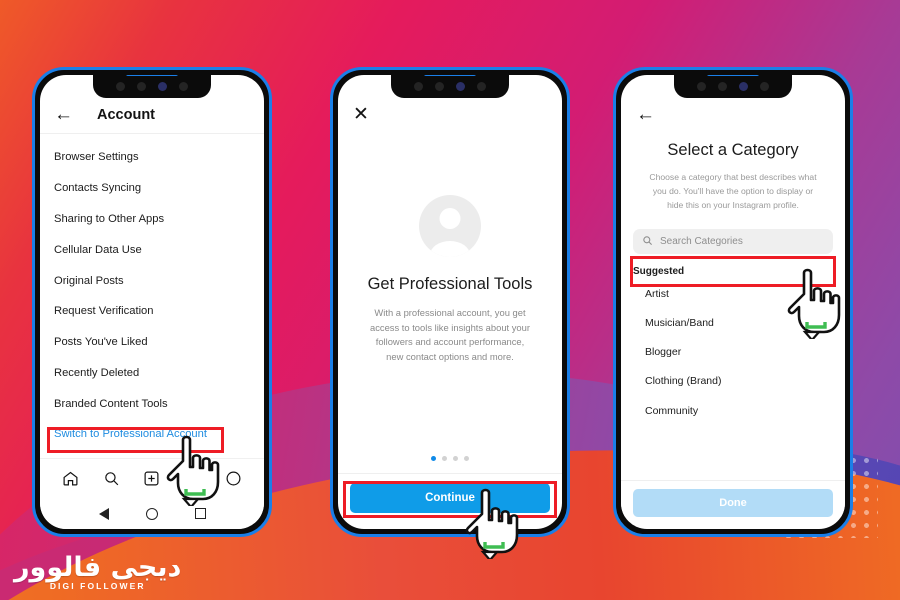  I want to click on list-item: Original Posts, so click(152, 280).